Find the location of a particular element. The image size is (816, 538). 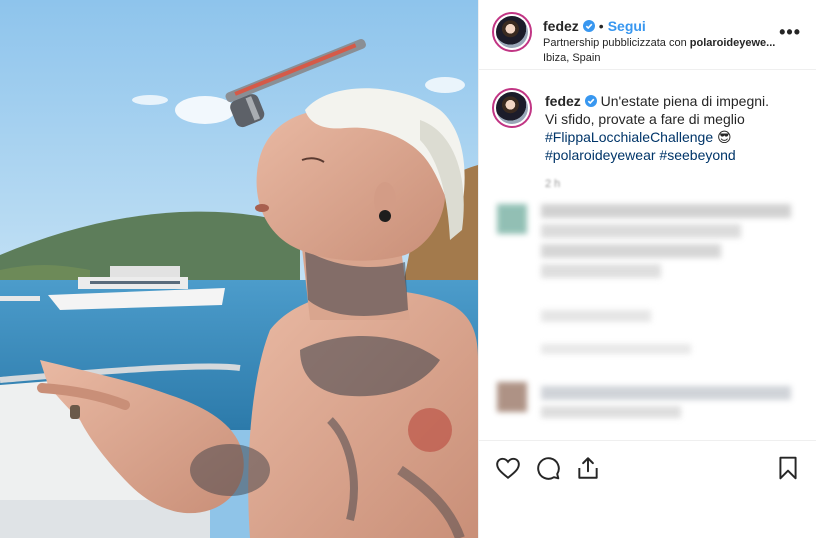

comment-meta-blurred is located at coordinates (596, 316).